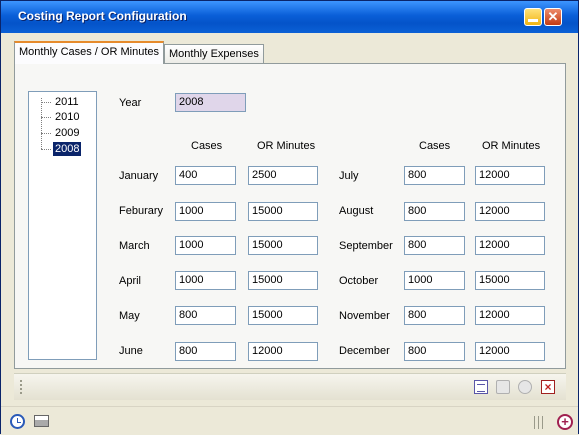 This screenshot has width=579, height=435. I want to click on cases-header-left: Cases, so click(207, 146).